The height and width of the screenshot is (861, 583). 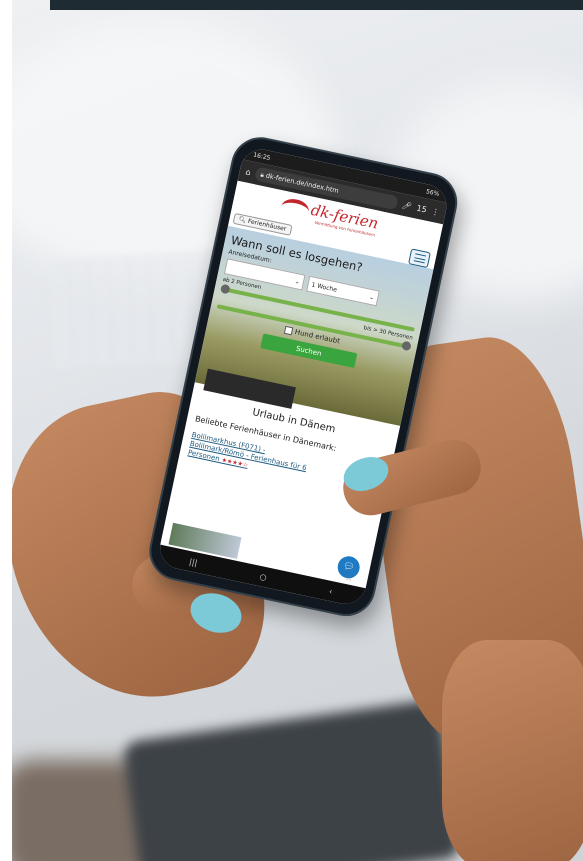 I want to click on search-icon: 🔍︎, so click(x=242, y=220).